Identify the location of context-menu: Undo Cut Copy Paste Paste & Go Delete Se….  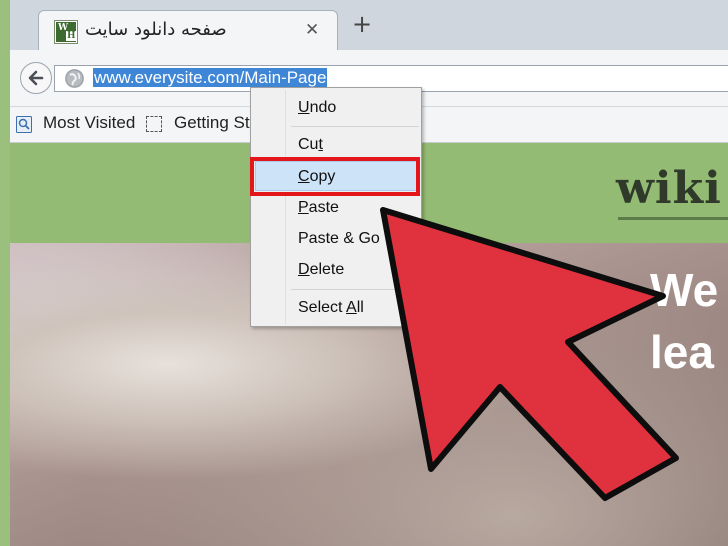
(336, 207).